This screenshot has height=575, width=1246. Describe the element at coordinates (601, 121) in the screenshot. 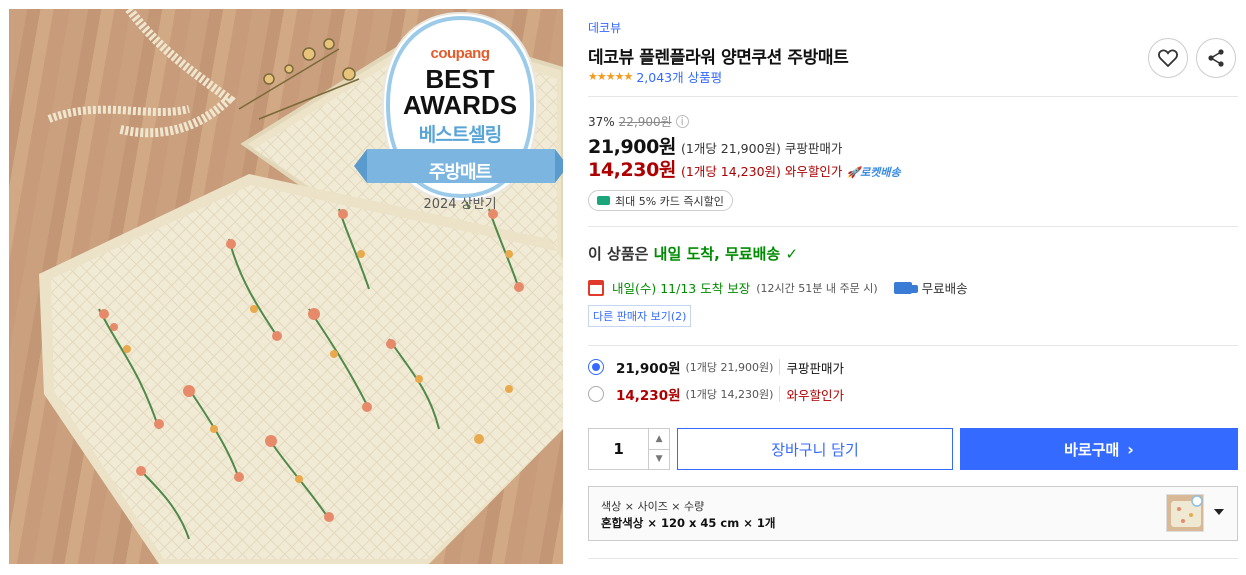

I see `discount-rate: 37%` at that location.